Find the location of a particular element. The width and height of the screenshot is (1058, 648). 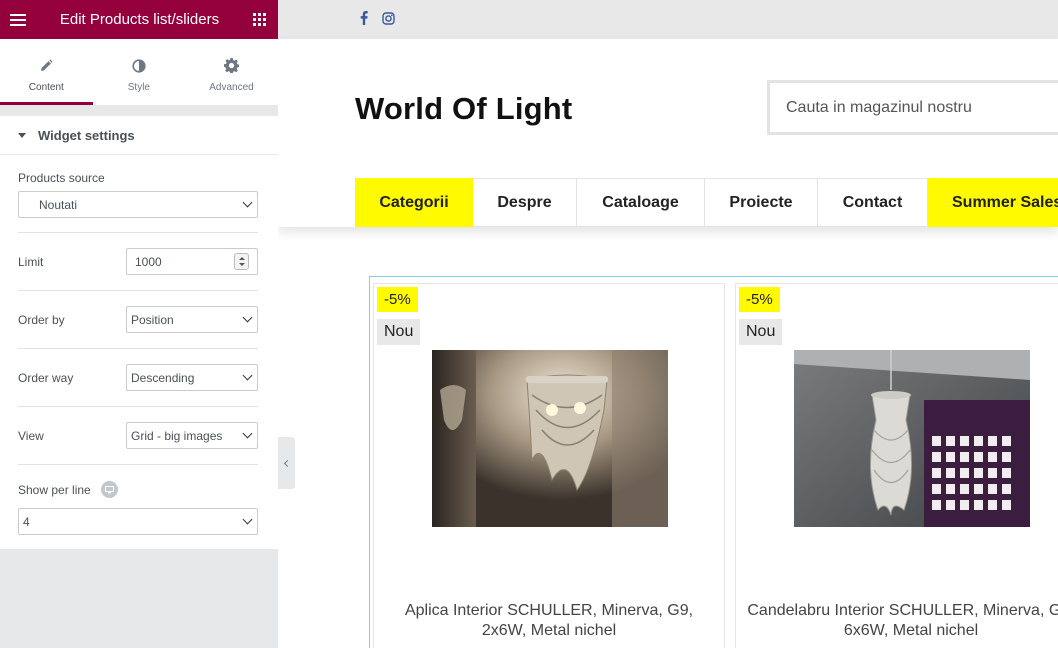

panel-collapse-handle is located at coordinates (286, 463).